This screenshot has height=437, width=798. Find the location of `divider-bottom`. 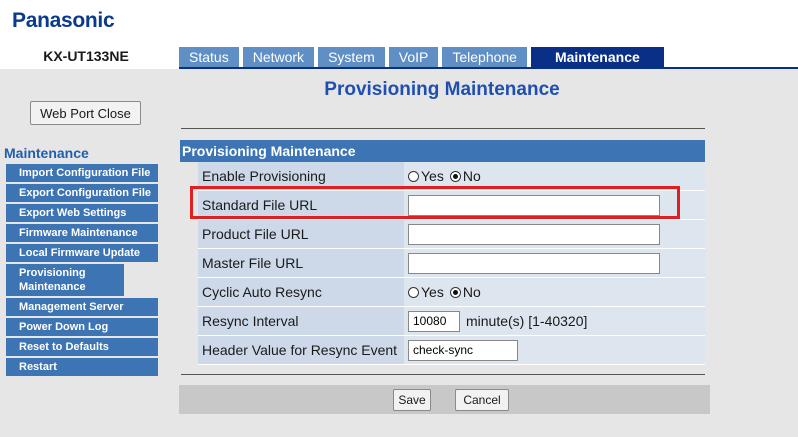

divider-bottom is located at coordinates (443, 374).